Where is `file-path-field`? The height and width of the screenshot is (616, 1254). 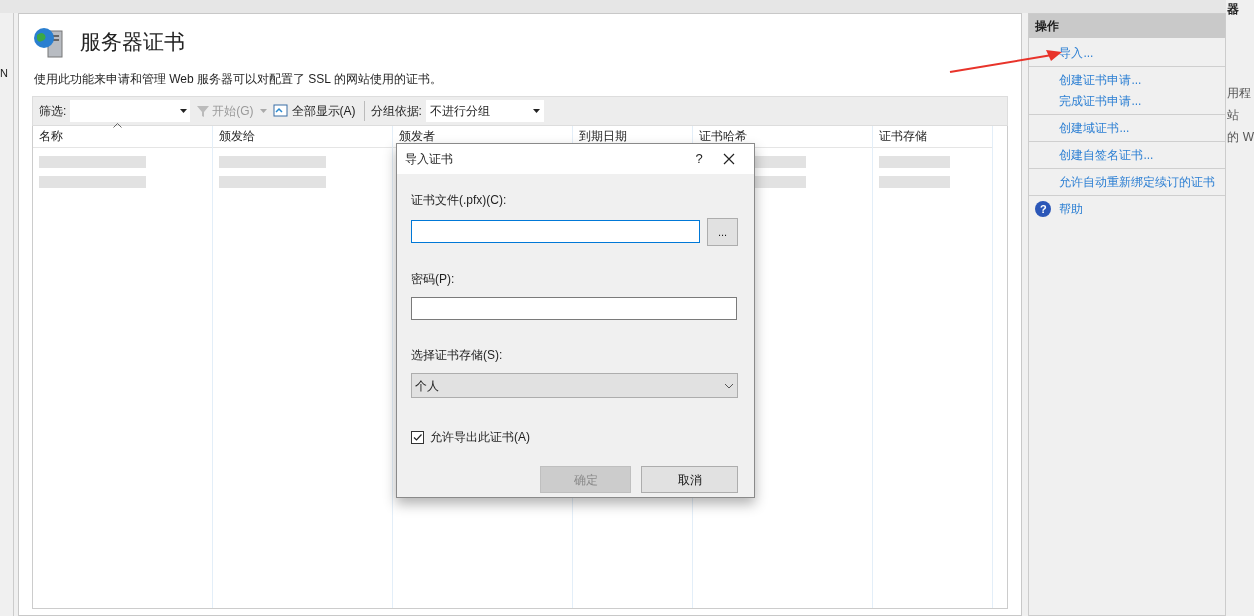
file-path-field is located at coordinates (555, 231).